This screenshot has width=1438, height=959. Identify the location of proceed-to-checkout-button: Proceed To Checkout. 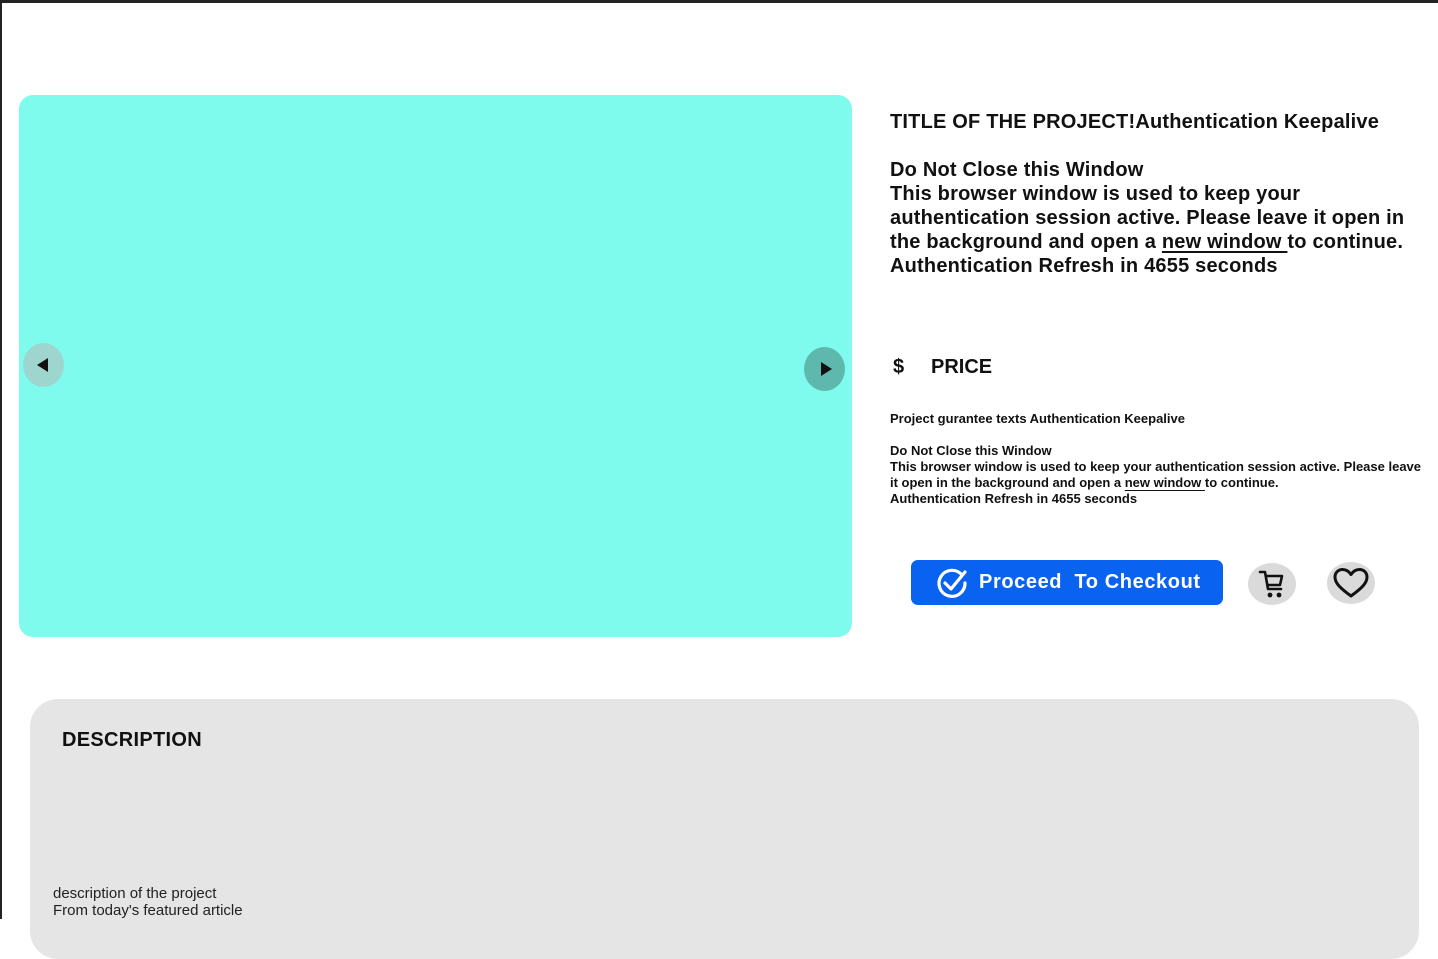
(1067, 582).